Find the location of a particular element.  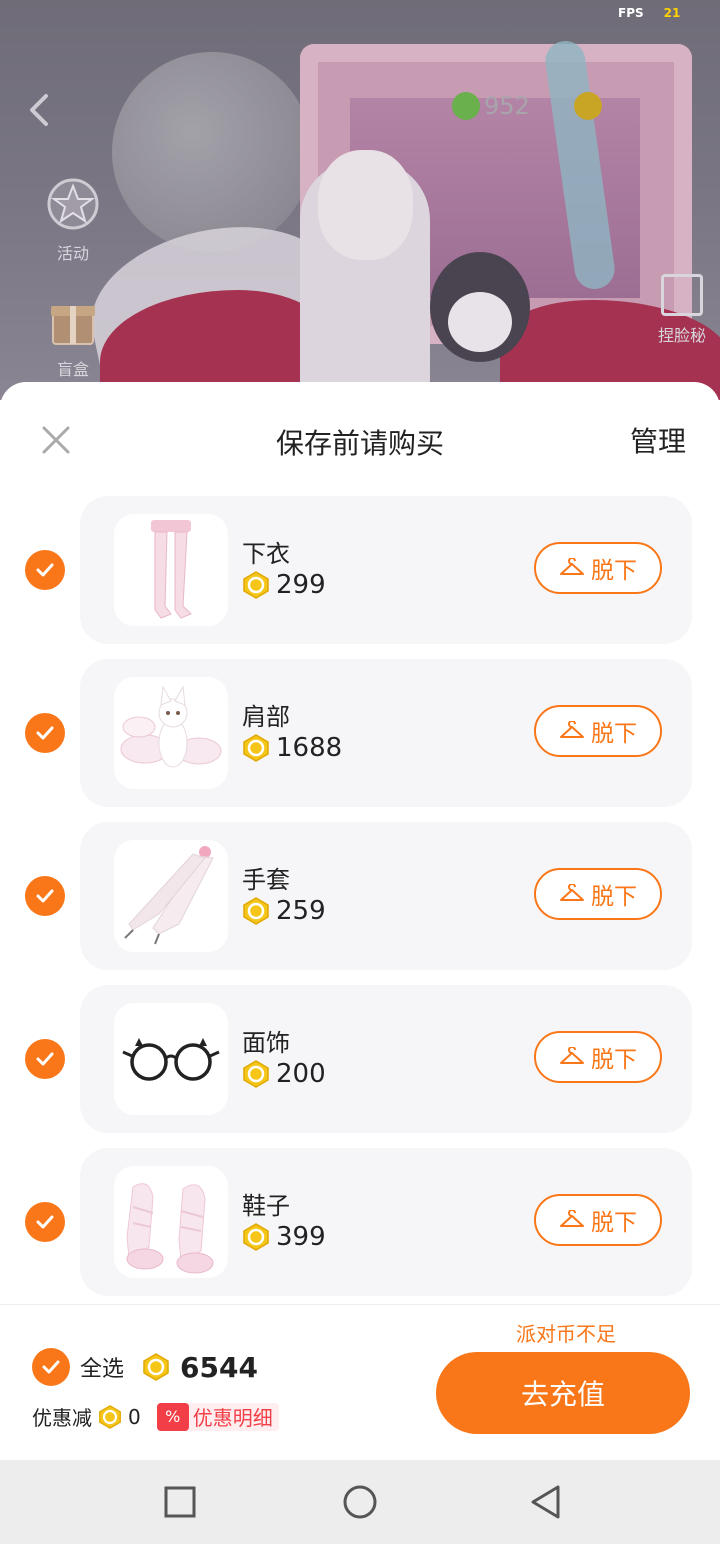

system-navigation-bar is located at coordinates (360, 1502).